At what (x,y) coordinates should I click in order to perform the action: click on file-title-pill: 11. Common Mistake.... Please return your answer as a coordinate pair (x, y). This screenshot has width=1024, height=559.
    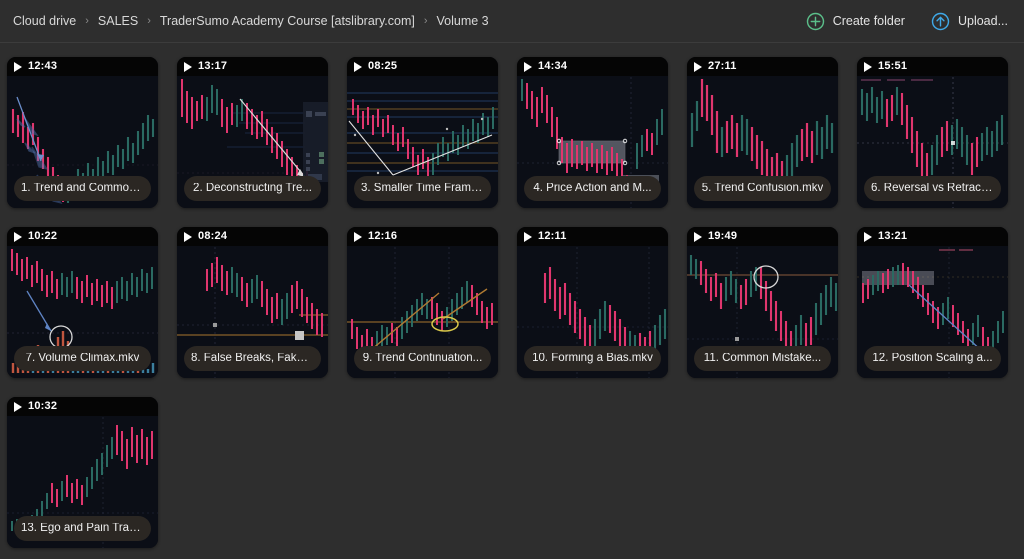
    Looking at the image, I should click on (762, 358).